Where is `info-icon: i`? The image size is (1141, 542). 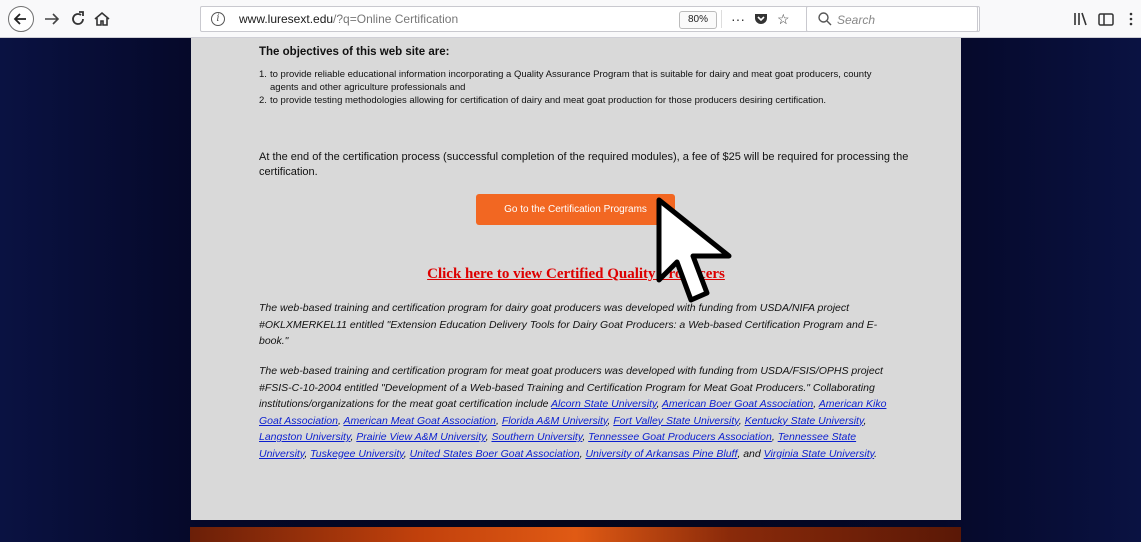 info-icon: i is located at coordinates (218, 19).